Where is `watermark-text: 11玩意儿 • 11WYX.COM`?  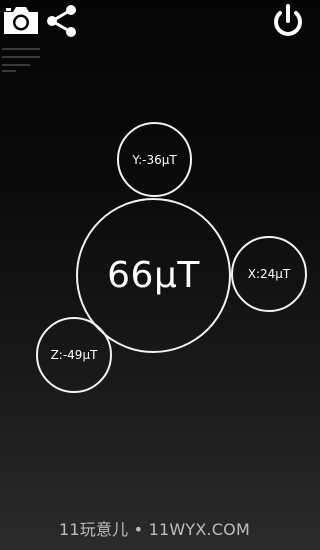
watermark-text: 11玩意儿 • 11WYX.COM is located at coordinates (154, 529).